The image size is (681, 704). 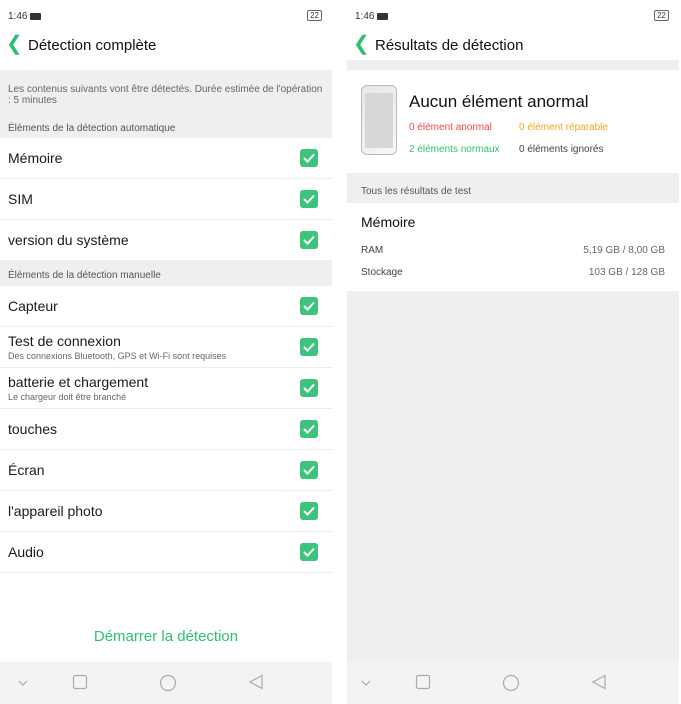 I want to click on header: ❮ Résultats de détection, so click(x=513, y=45).